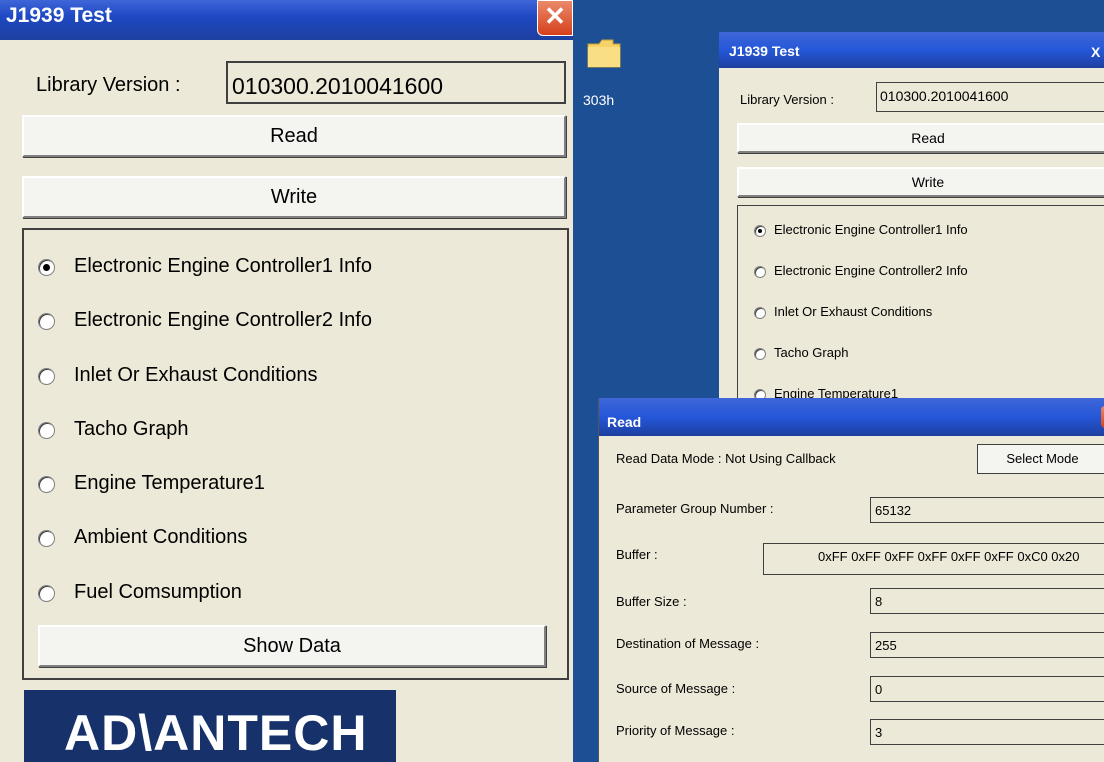  Describe the element at coordinates (1040, 459) in the screenshot. I see `select-mode-button: Select Mode` at that location.